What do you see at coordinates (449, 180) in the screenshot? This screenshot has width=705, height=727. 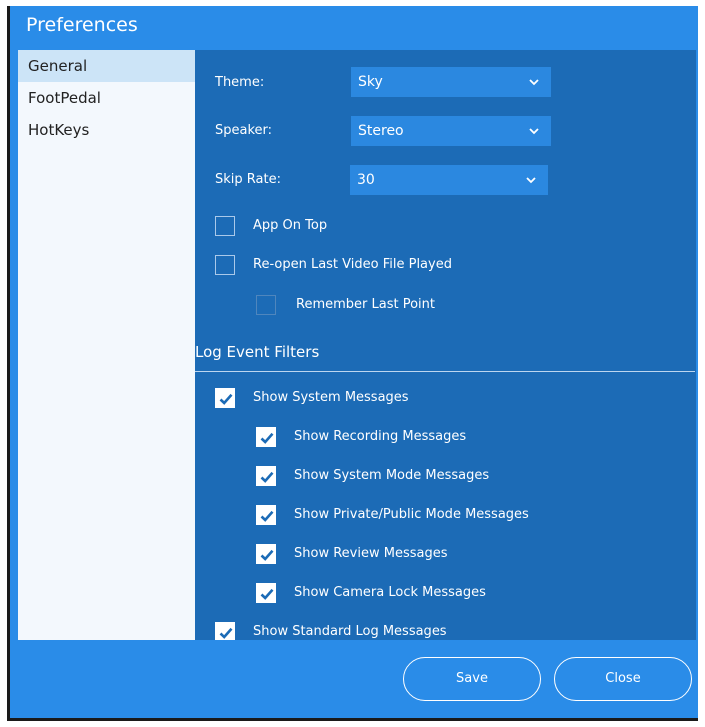 I see `skip-rate-dropdown: 30` at bounding box center [449, 180].